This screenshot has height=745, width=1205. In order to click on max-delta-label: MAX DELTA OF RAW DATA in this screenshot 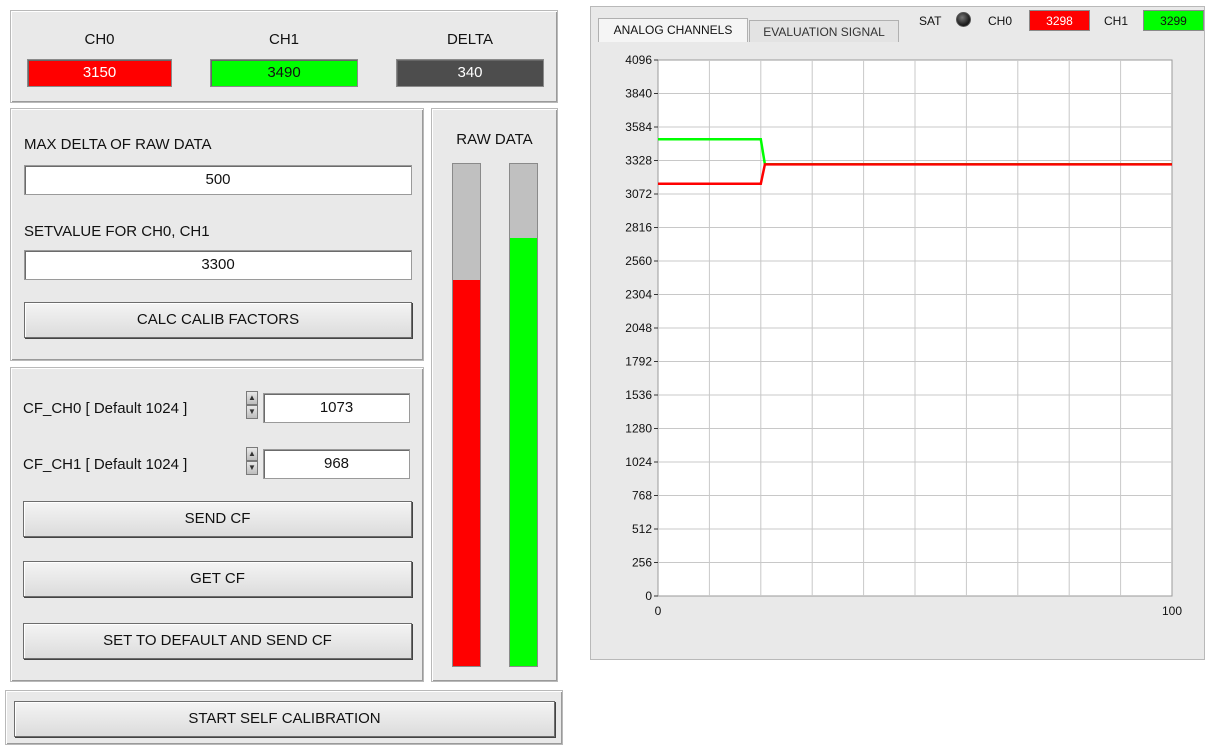, I will do `click(118, 144)`.